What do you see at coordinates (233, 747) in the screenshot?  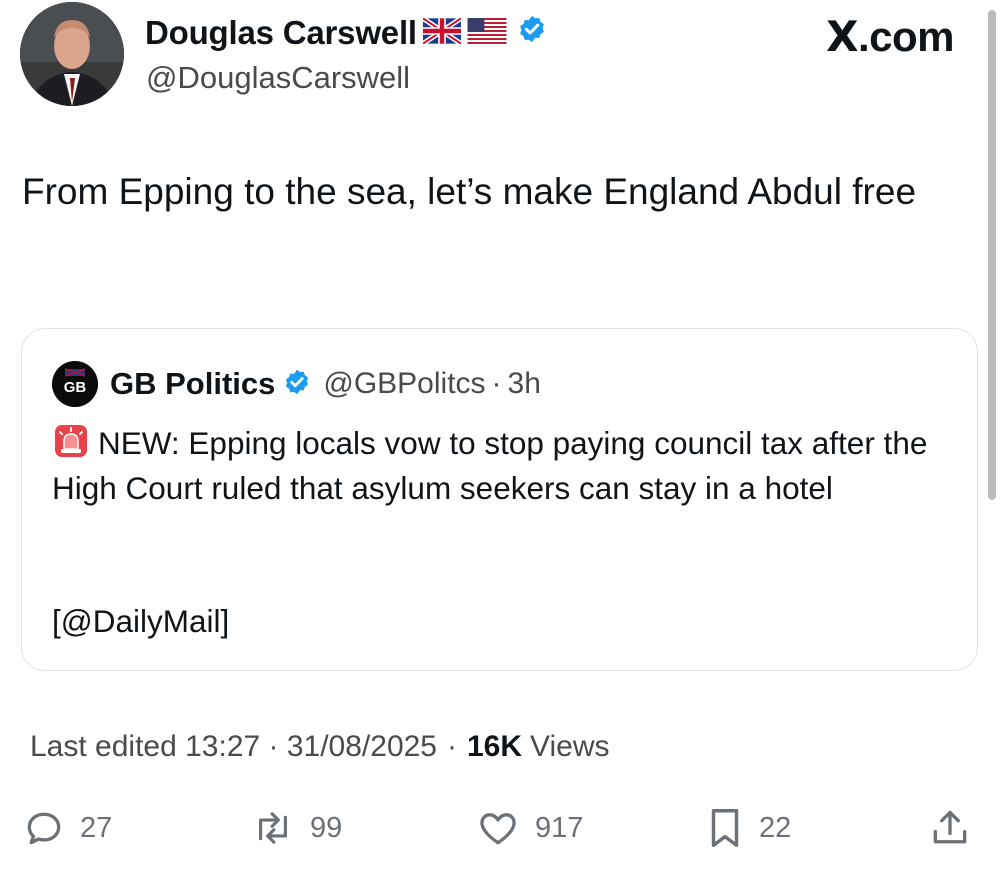 I see `edited-timestamp: Last edited 13:27 · 31/08/2025` at bounding box center [233, 747].